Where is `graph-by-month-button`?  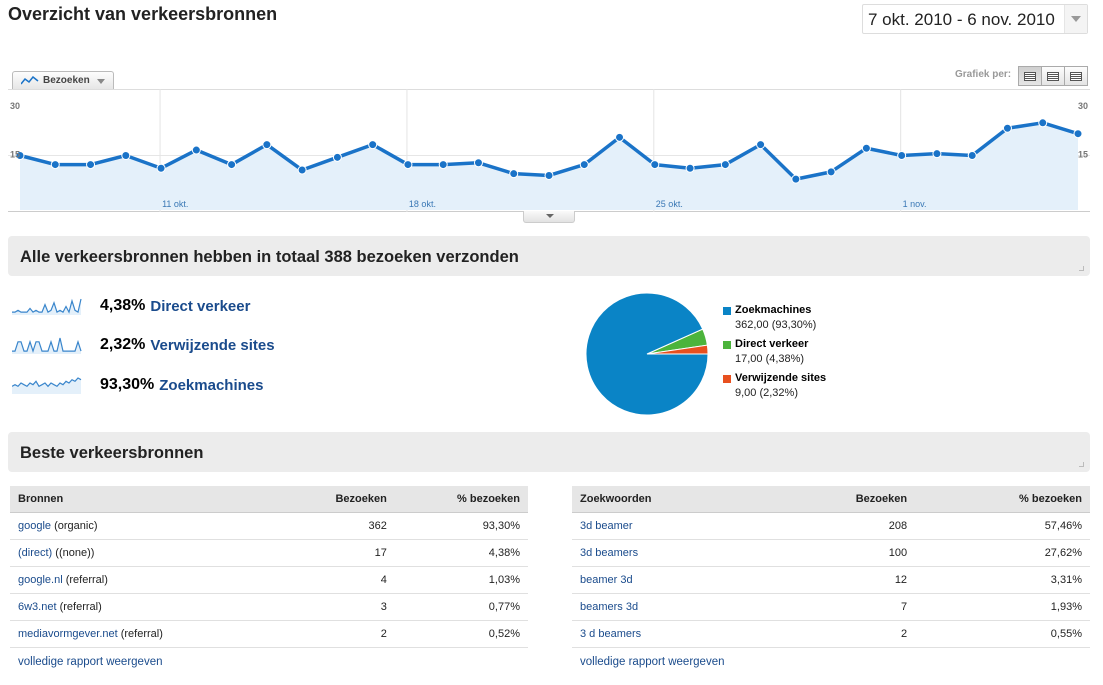
graph-by-month-button is located at coordinates (1076, 76).